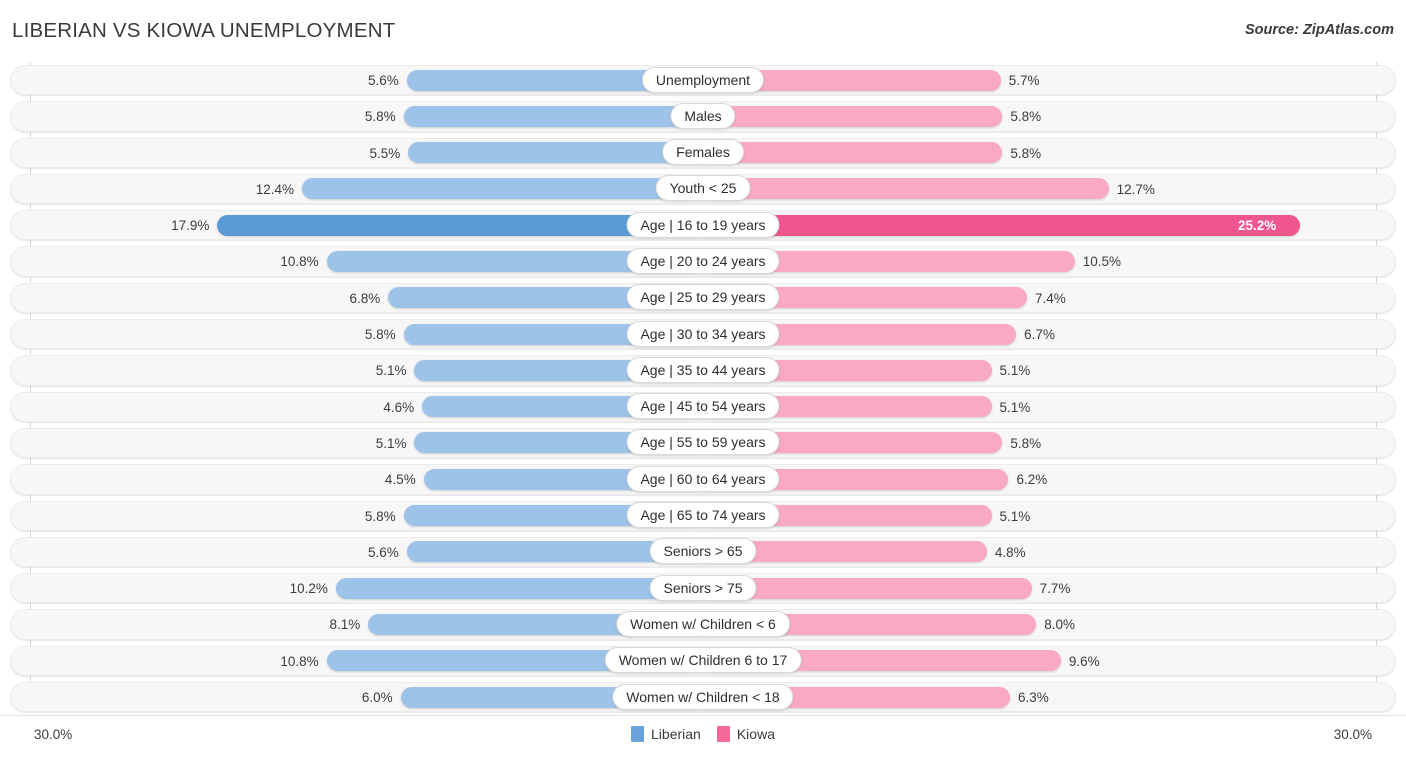 The width and height of the screenshot is (1406, 757). I want to click on value-label-kiowa: 5.7%, so click(1024, 80).